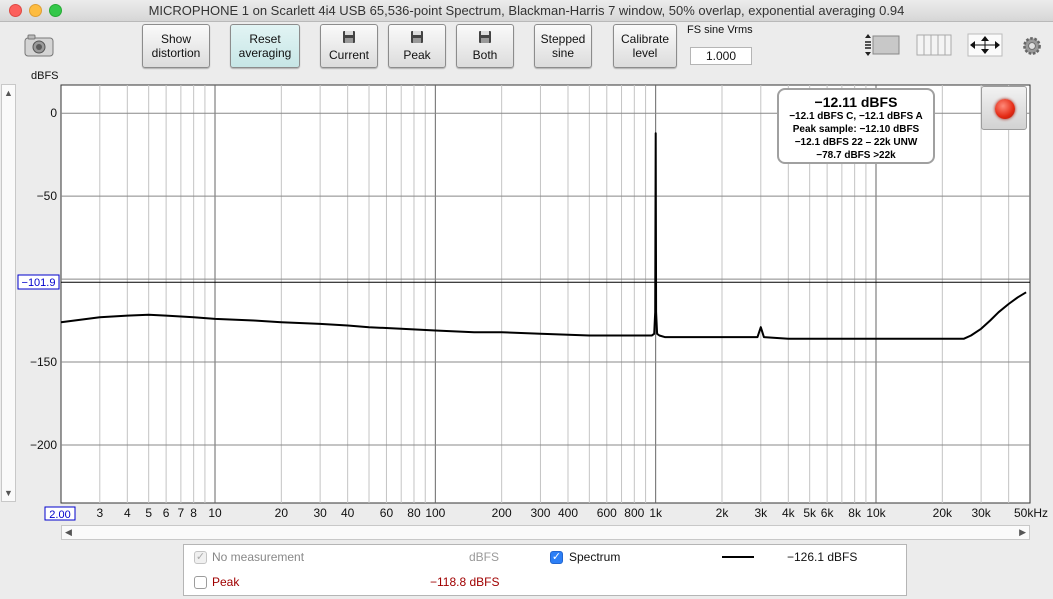 Image resolution: width=1053 pixels, height=599 pixels. Describe the element at coordinates (502, 513) in the screenshot. I see `x-tick-label: 200` at that location.